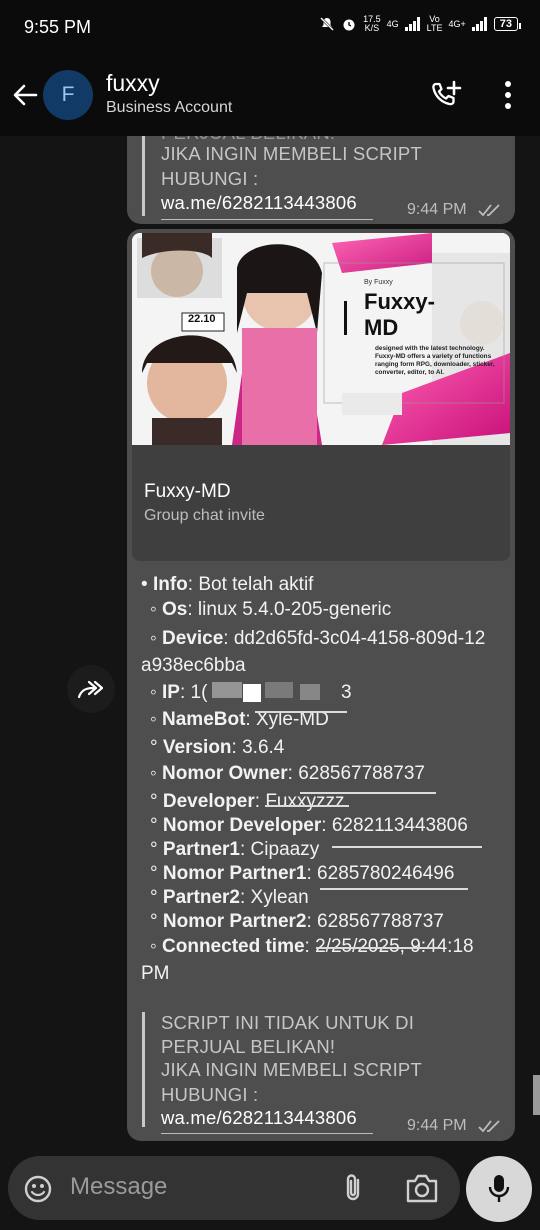 The width and height of the screenshot is (540, 1230). What do you see at coordinates (372, 23) in the screenshot?
I see `net-speed: 17.5 K/S` at bounding box center [372, 23].